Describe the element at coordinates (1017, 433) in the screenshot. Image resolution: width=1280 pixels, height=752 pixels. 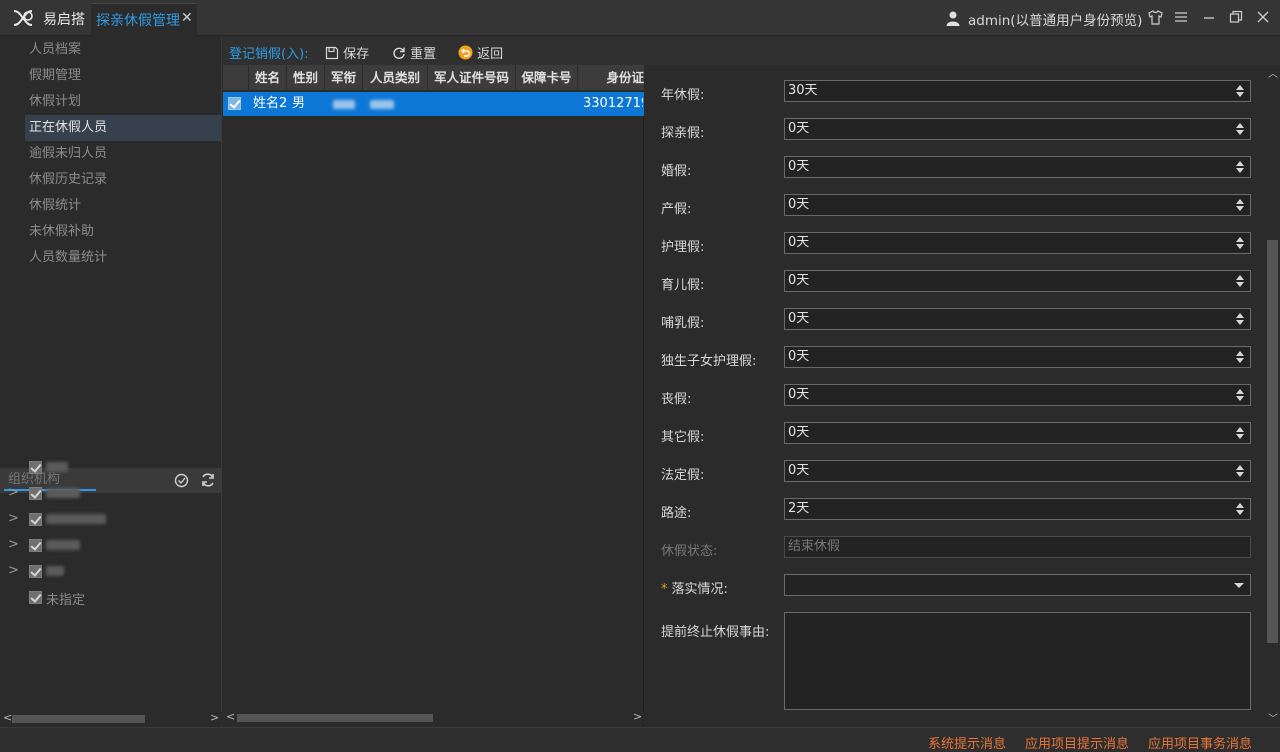
I see `other-leave-spinner: 0天` at that location.